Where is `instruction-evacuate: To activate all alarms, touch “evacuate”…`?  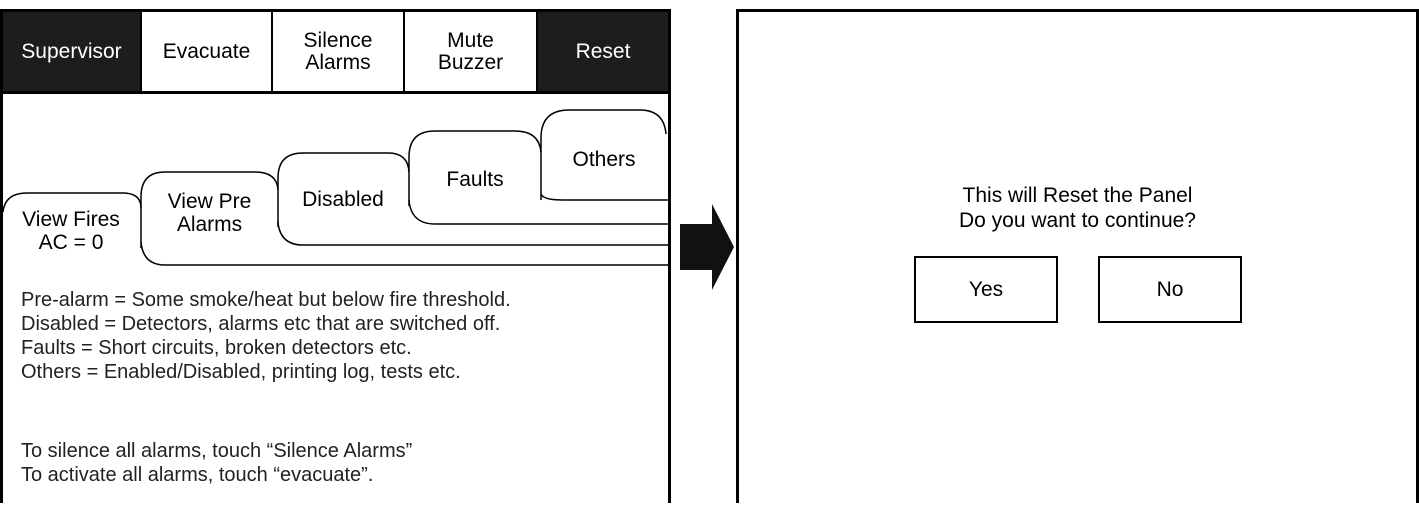
instruction-evacuate: To activate all alarms, touch “evacuate”… is located at coordinates (197, 475).